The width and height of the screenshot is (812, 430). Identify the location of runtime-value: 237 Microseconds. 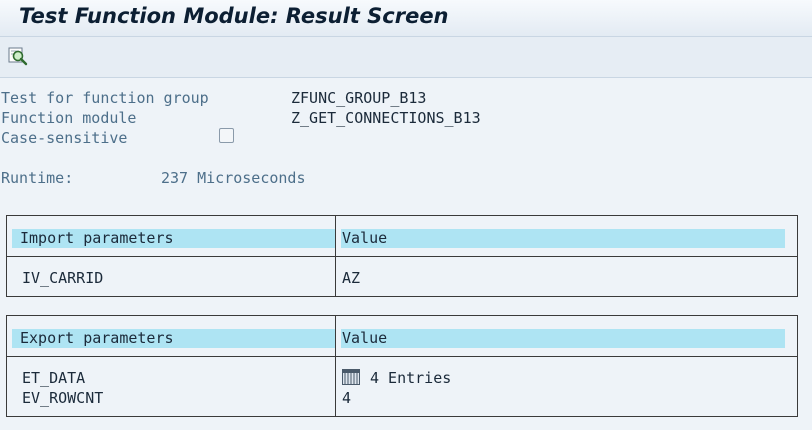
(233, 178).